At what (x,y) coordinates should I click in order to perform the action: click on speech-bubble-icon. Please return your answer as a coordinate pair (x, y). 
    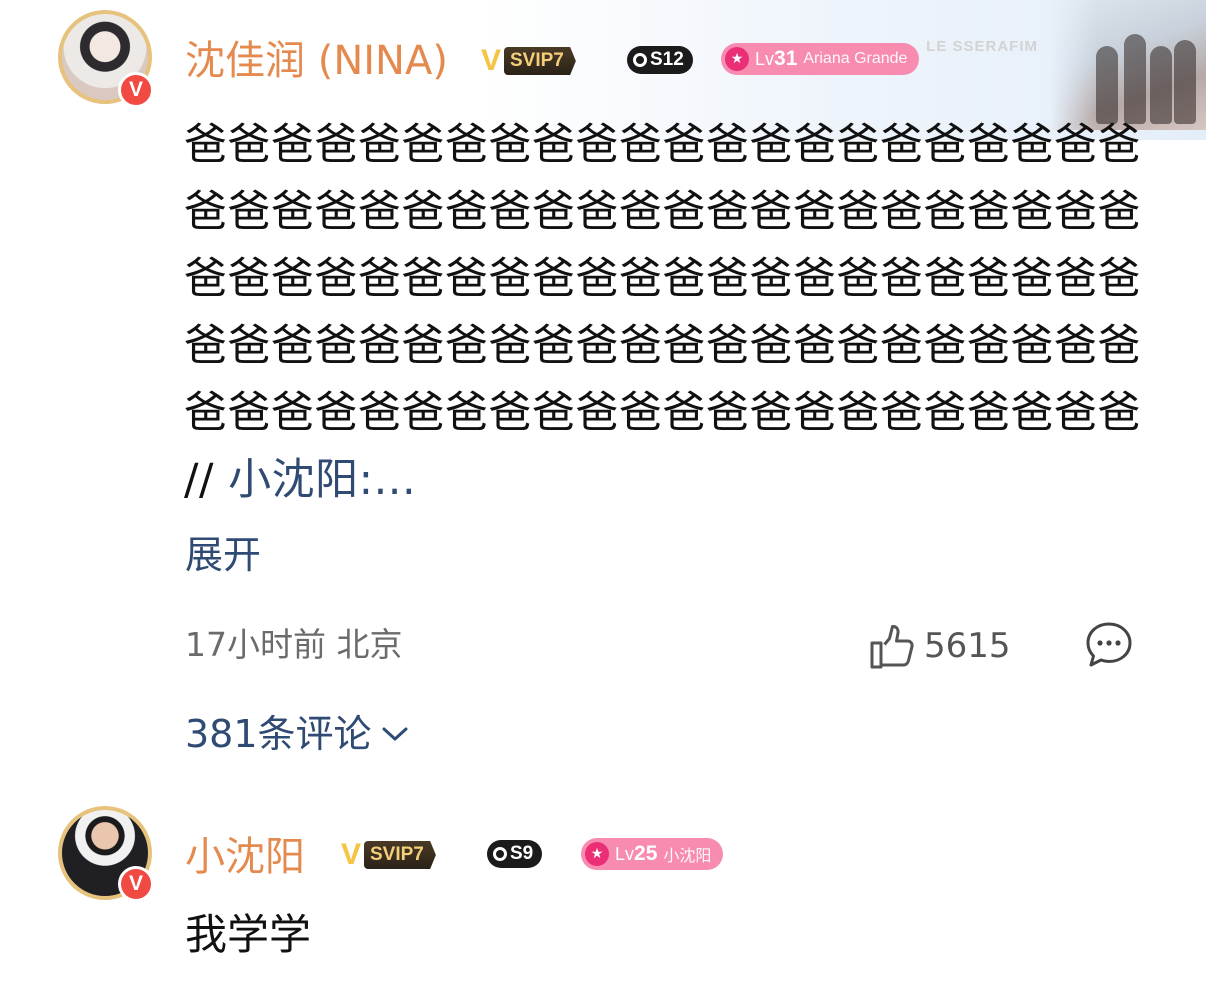
    Looking at the image, I should click on (1109, 644).